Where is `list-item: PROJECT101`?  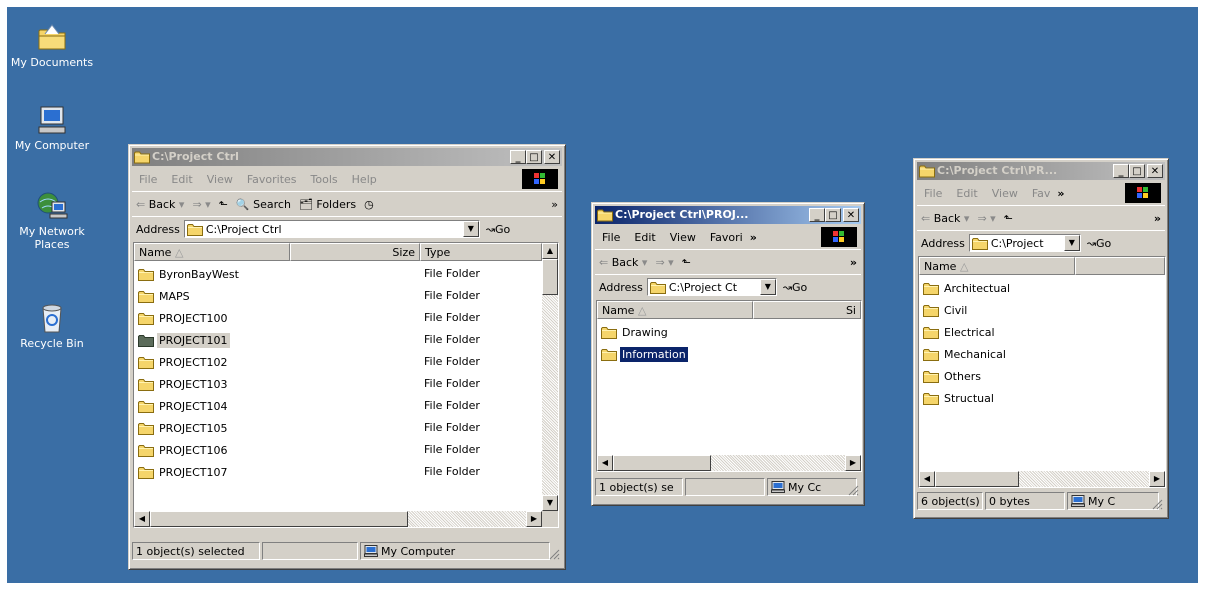
list-item: PROJECT101 is located at coordinates (184, 340).